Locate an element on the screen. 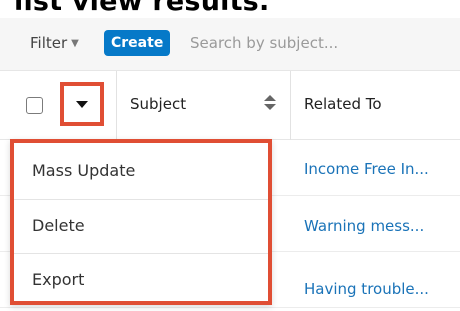 Image resolution: width=460 pixels, height=311 pixels. actions-dropdown-toggle is located at coordinates (82, 104).